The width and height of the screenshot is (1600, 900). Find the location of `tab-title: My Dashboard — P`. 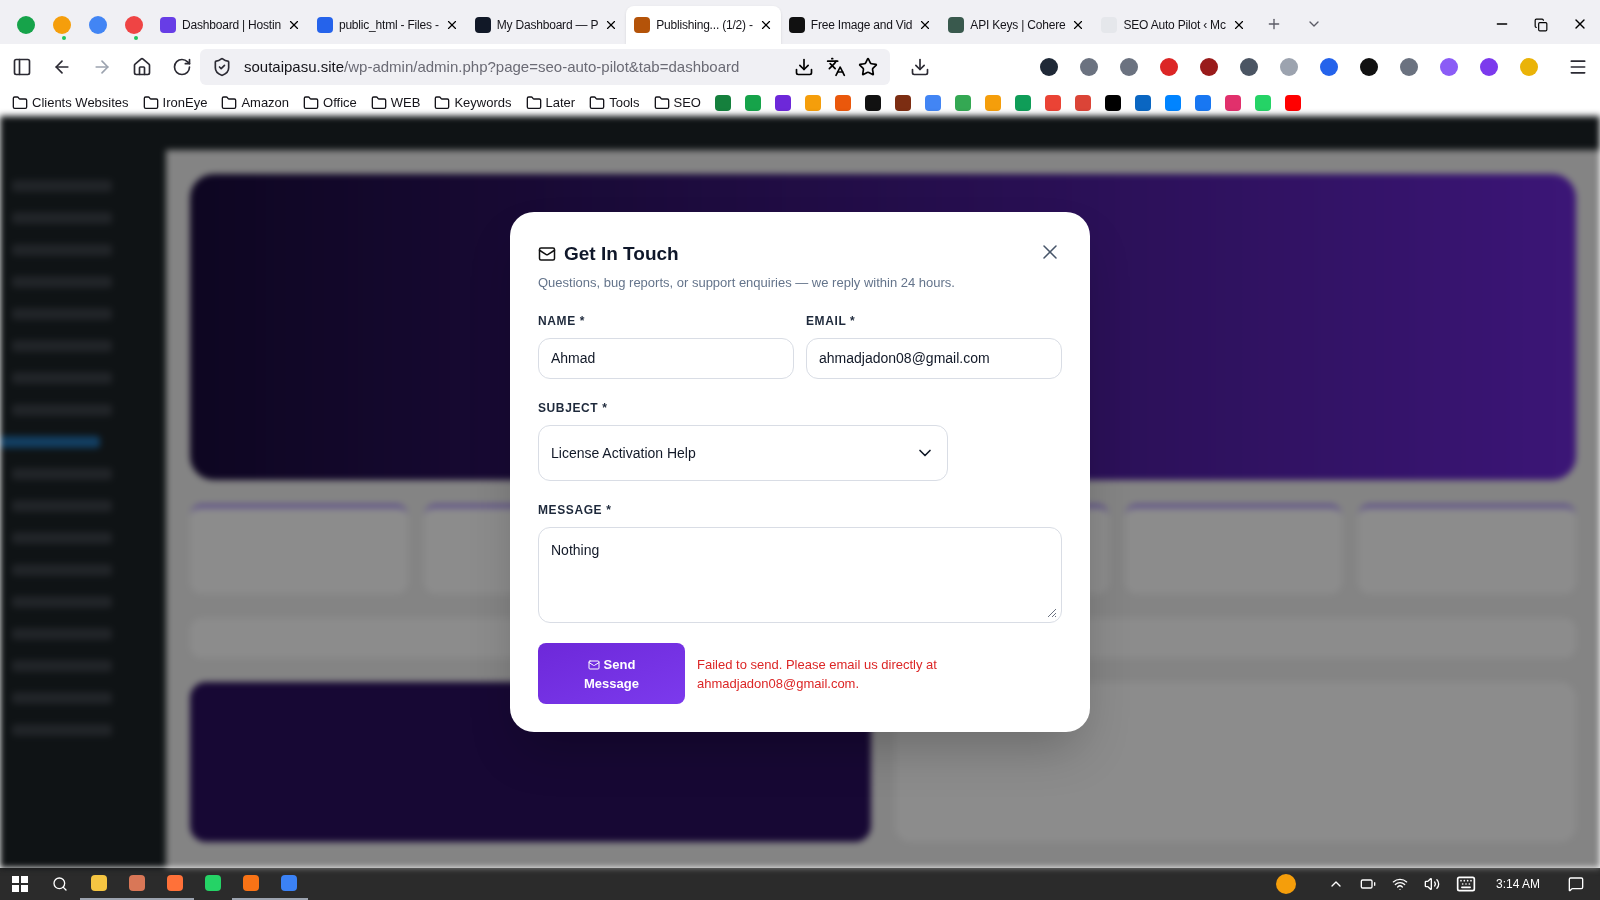

tab-title: My Dashboard — P is located at coordinates (547, 25).